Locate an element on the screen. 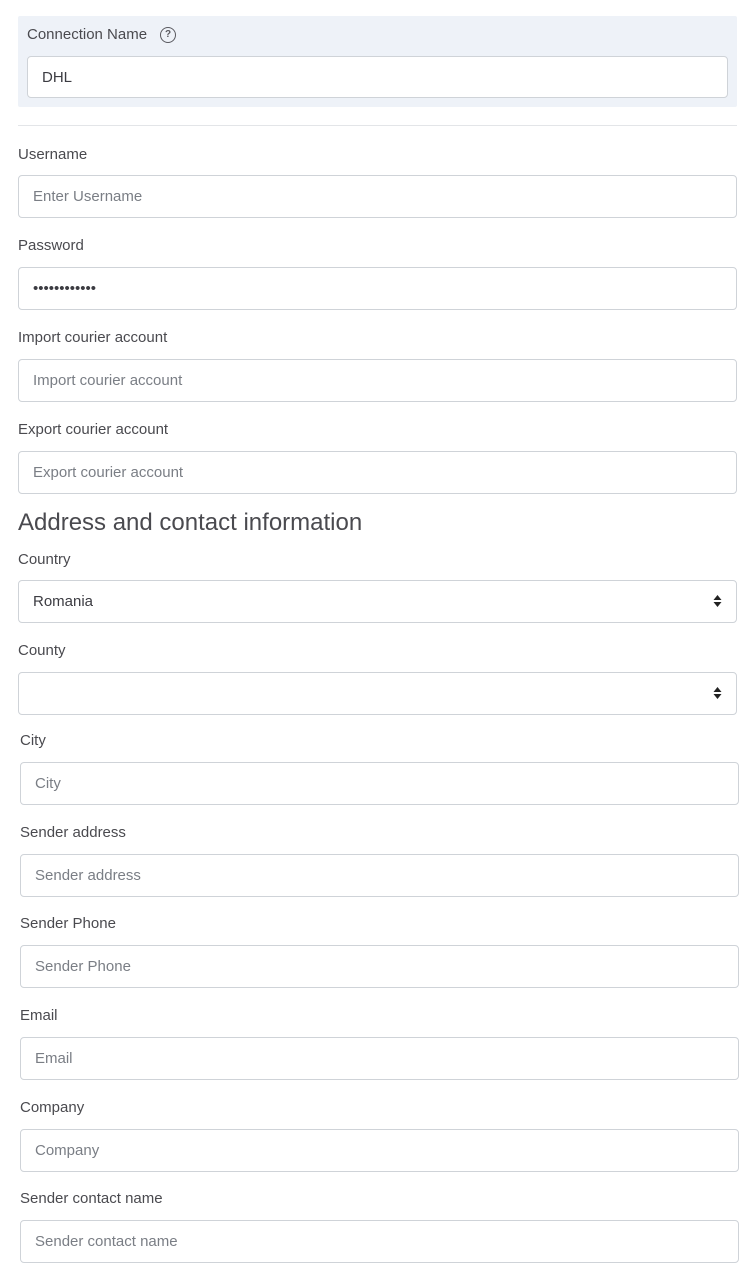 This screenshot has width=754, height=1280. export-account-input is located at coordinates (377, 472).